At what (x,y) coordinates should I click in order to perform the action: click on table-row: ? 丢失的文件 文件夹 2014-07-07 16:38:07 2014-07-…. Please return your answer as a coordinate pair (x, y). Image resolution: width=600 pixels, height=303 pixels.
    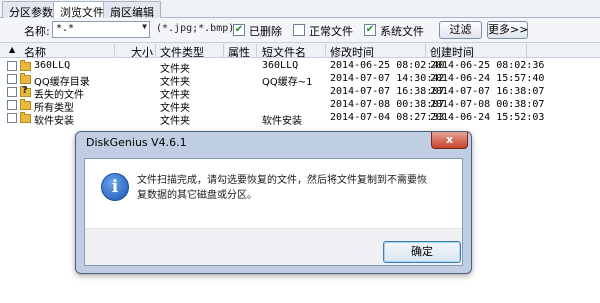
    Looking at the image, I should click on (300, 93).